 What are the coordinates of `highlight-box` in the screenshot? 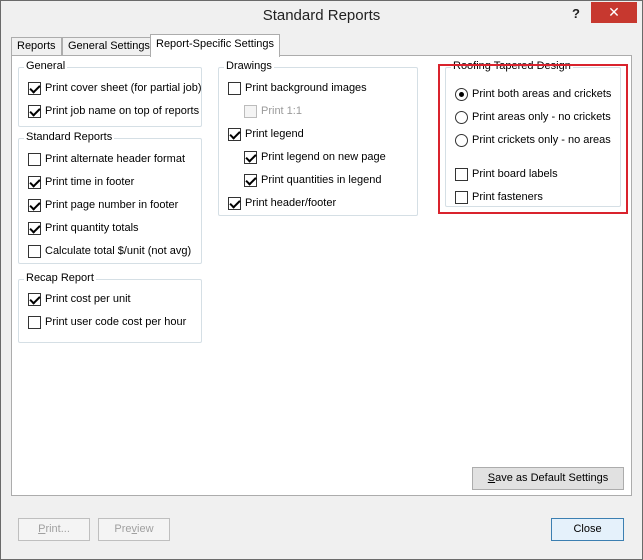 It's located at (533, 139).